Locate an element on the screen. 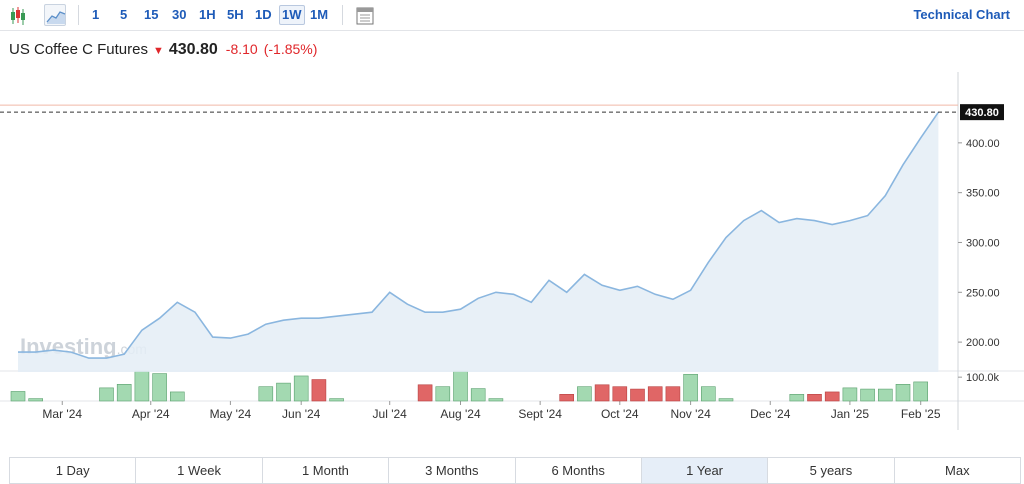 This screenshot has width=1024, height=484. x-tick-label: Jul '24 is located at coordinates (390, 414).